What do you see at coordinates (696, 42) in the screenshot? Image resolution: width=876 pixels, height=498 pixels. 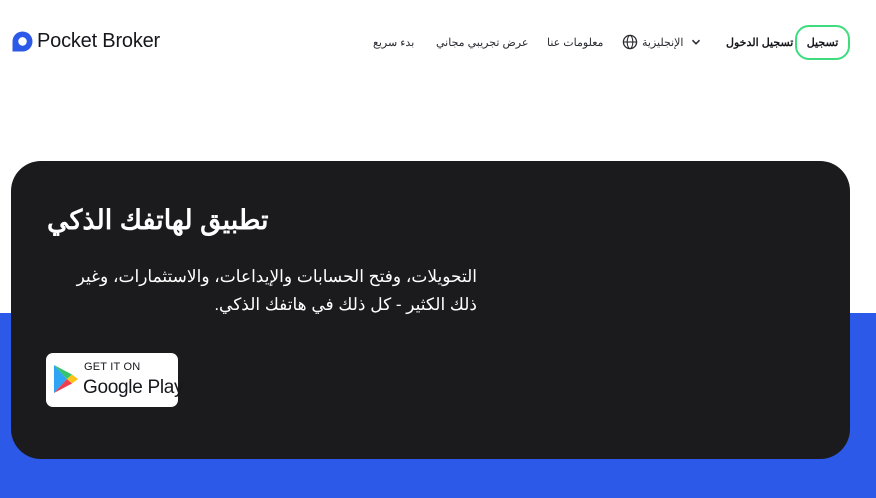 I see `chevron-down-icon` at bounding box center [696, 42].